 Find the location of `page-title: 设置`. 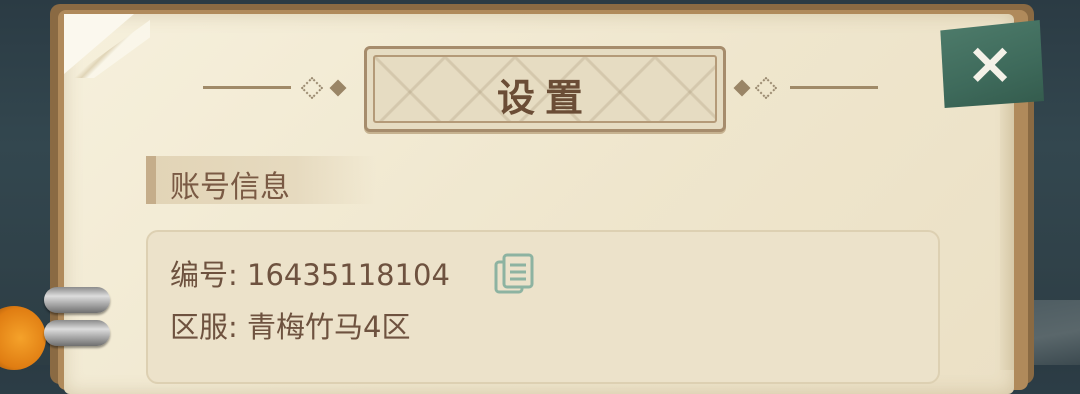

page-title: 设置 is located at coordinates (544, 98).